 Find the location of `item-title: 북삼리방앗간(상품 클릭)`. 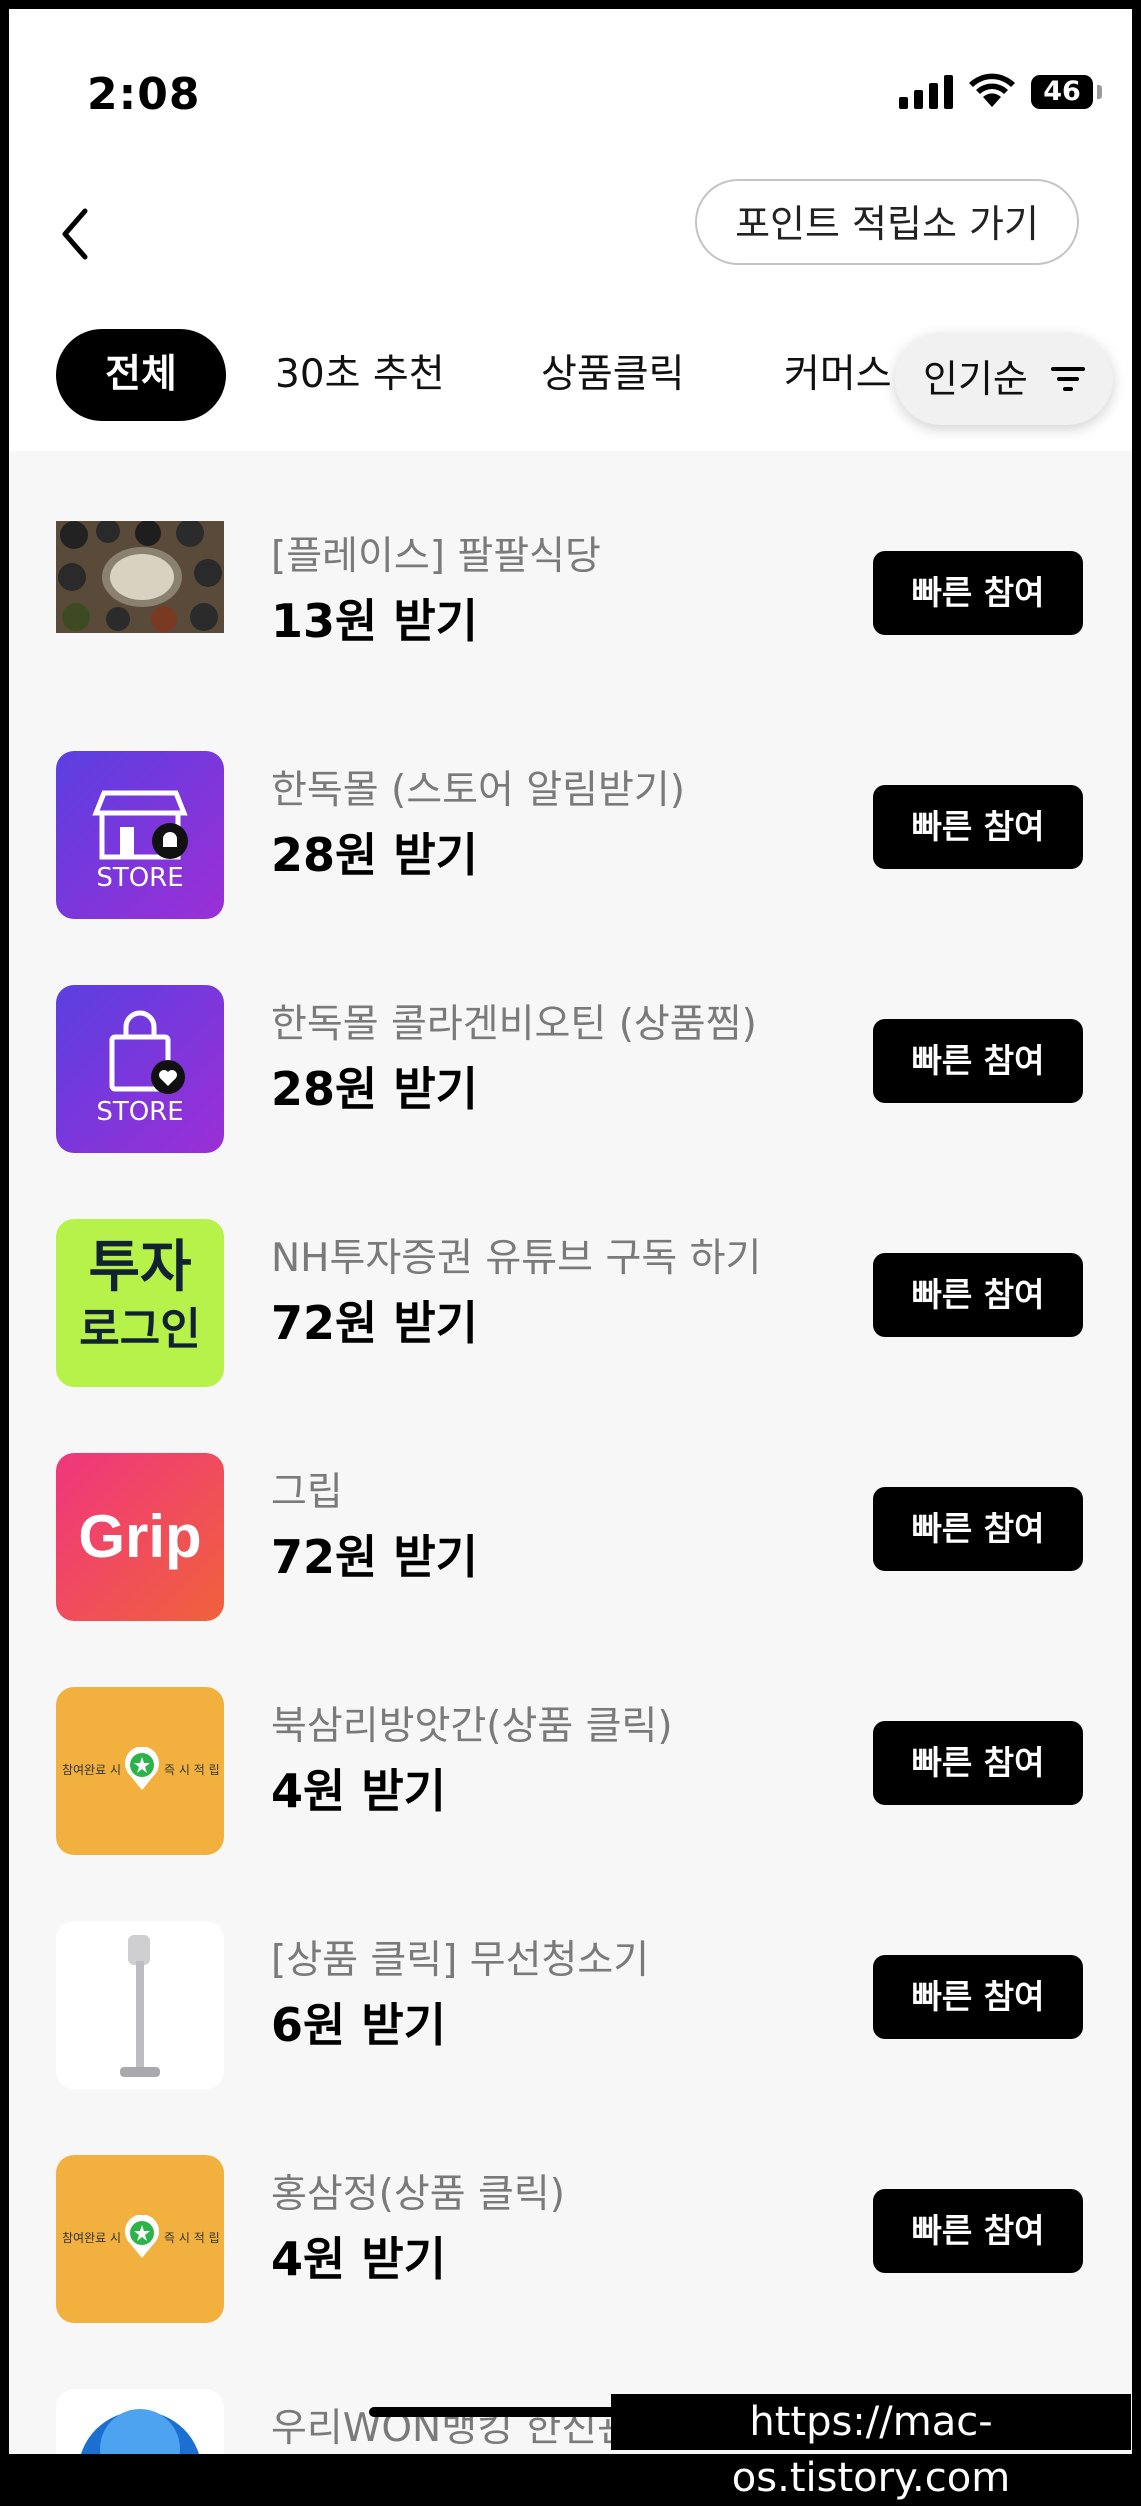

item-title: 북삼리방앗간(상품 클릭) is located at coordinates (472, 1726).